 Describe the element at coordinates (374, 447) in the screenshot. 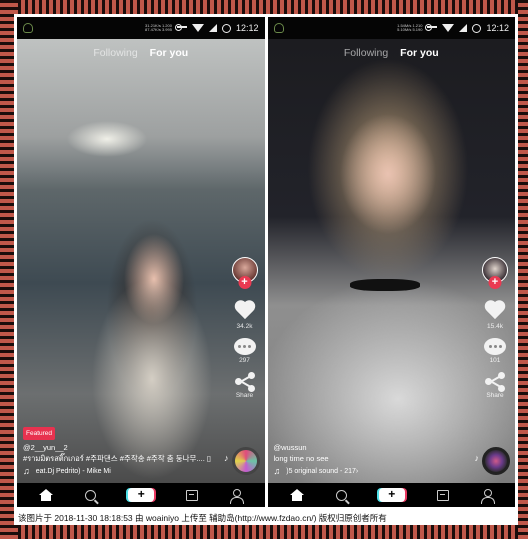

I see `username-link: @wussun` at that location.